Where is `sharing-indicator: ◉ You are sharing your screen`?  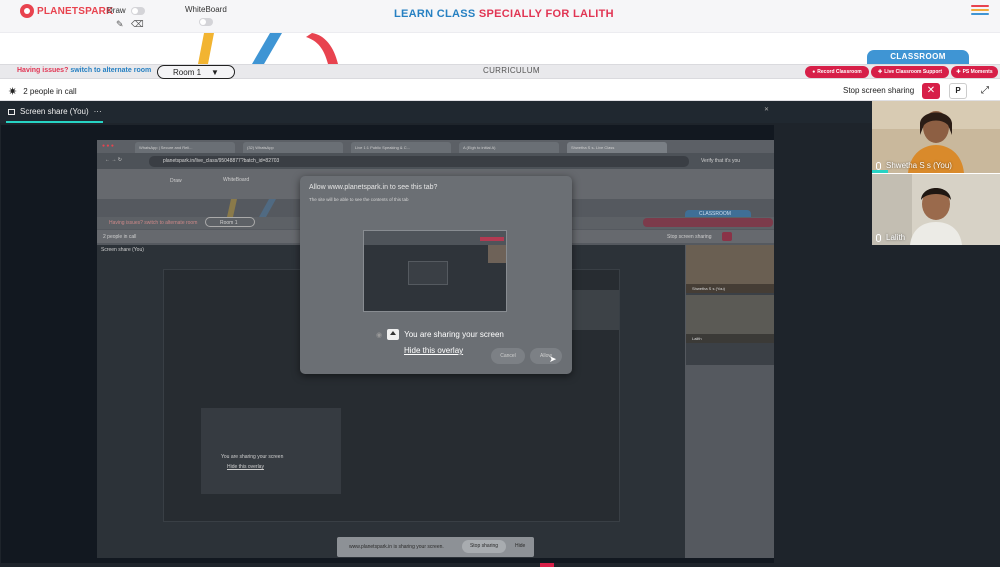
sharing-indicator: ◉ You are sharing your screen is located at coordinates (440, 334).